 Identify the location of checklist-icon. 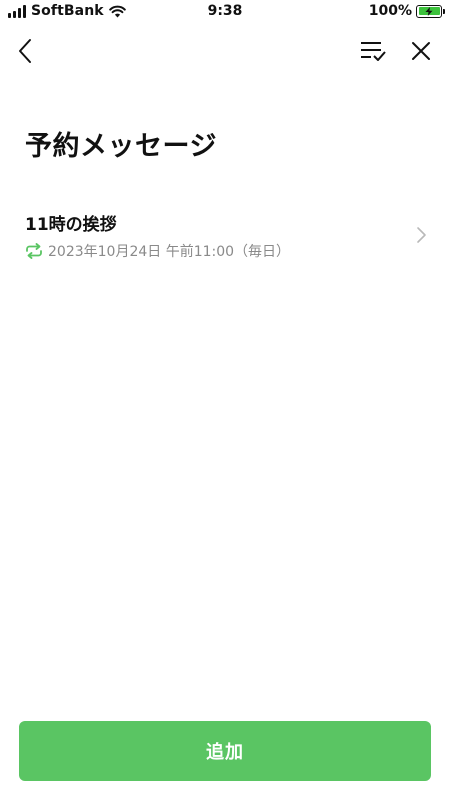
(373, 51).